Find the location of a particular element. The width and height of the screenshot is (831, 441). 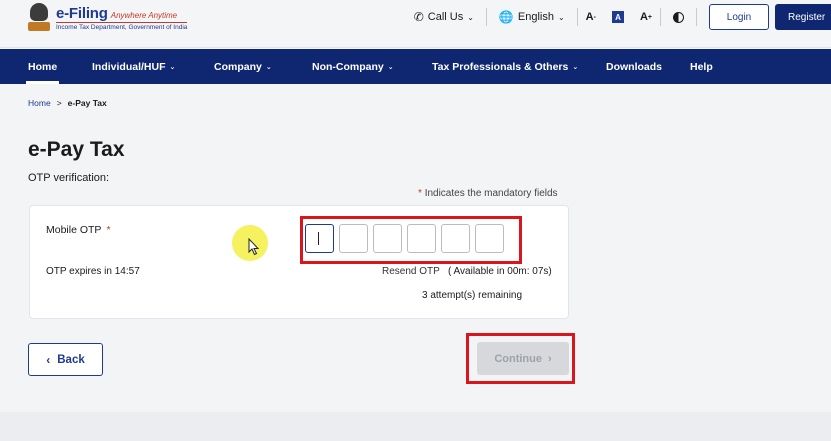

breadcrumb: Home > e-Pay Tax is located at coordinates (67, 103).